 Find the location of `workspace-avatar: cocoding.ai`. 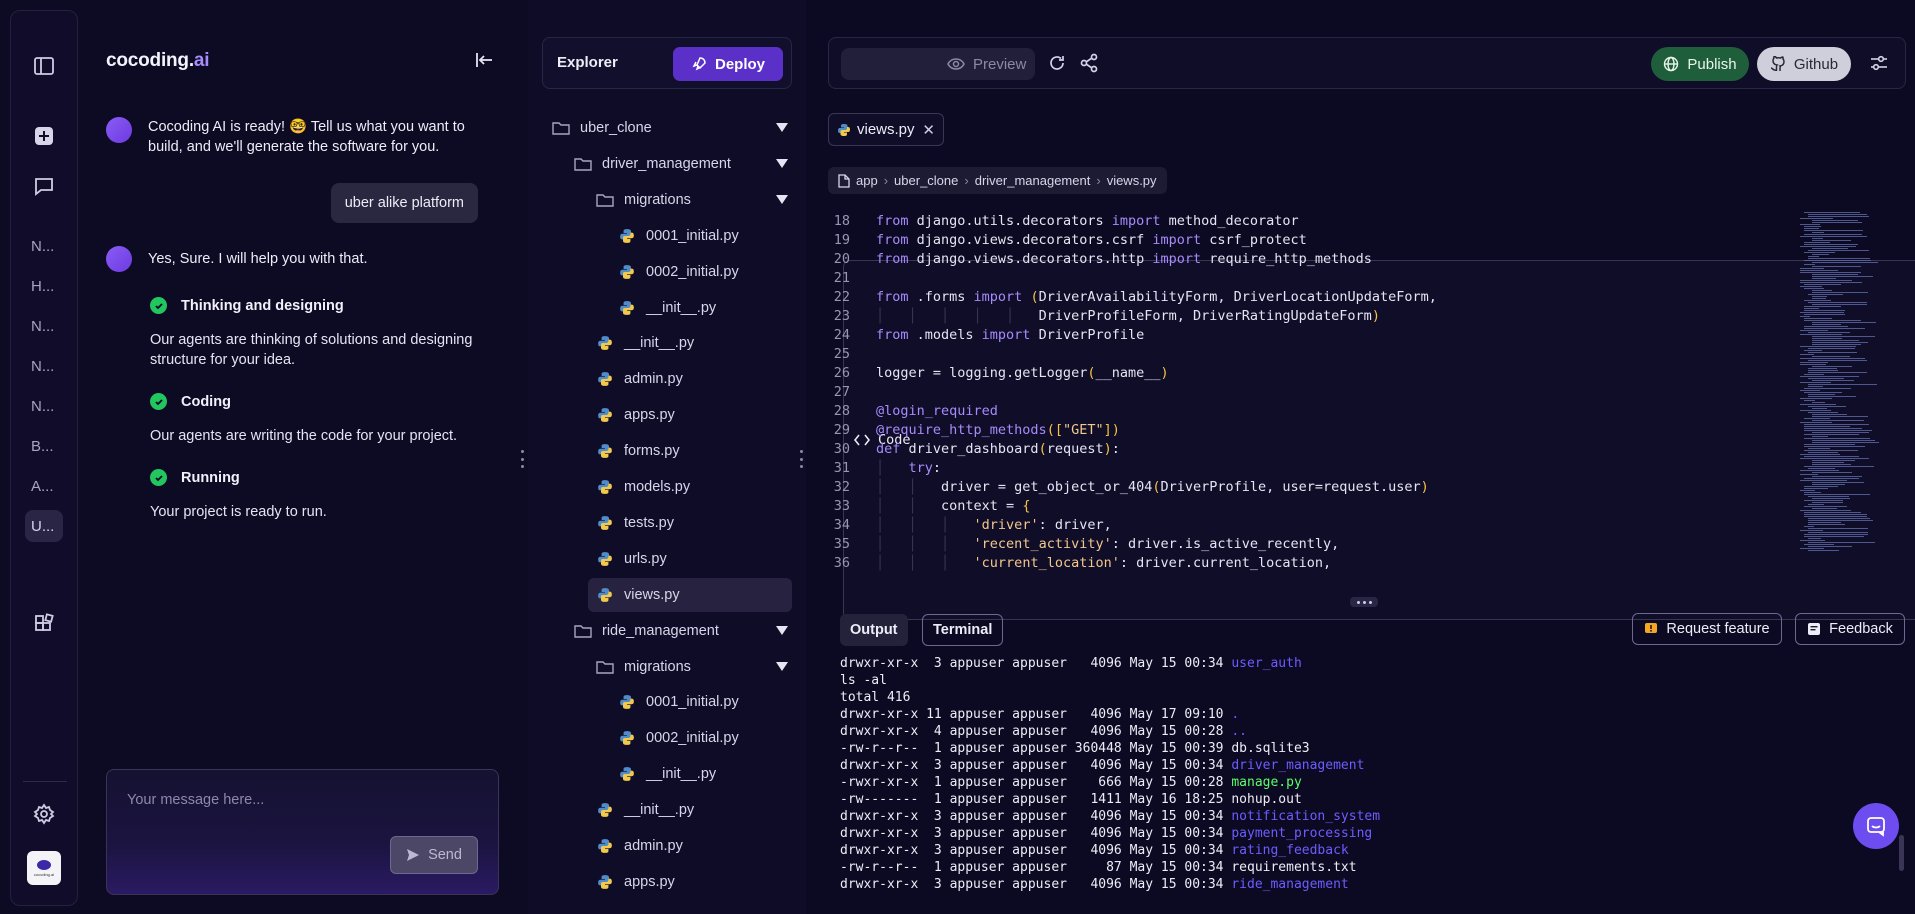

workspace-avatar: cocoding.ai is located at coordinates (44, 868).